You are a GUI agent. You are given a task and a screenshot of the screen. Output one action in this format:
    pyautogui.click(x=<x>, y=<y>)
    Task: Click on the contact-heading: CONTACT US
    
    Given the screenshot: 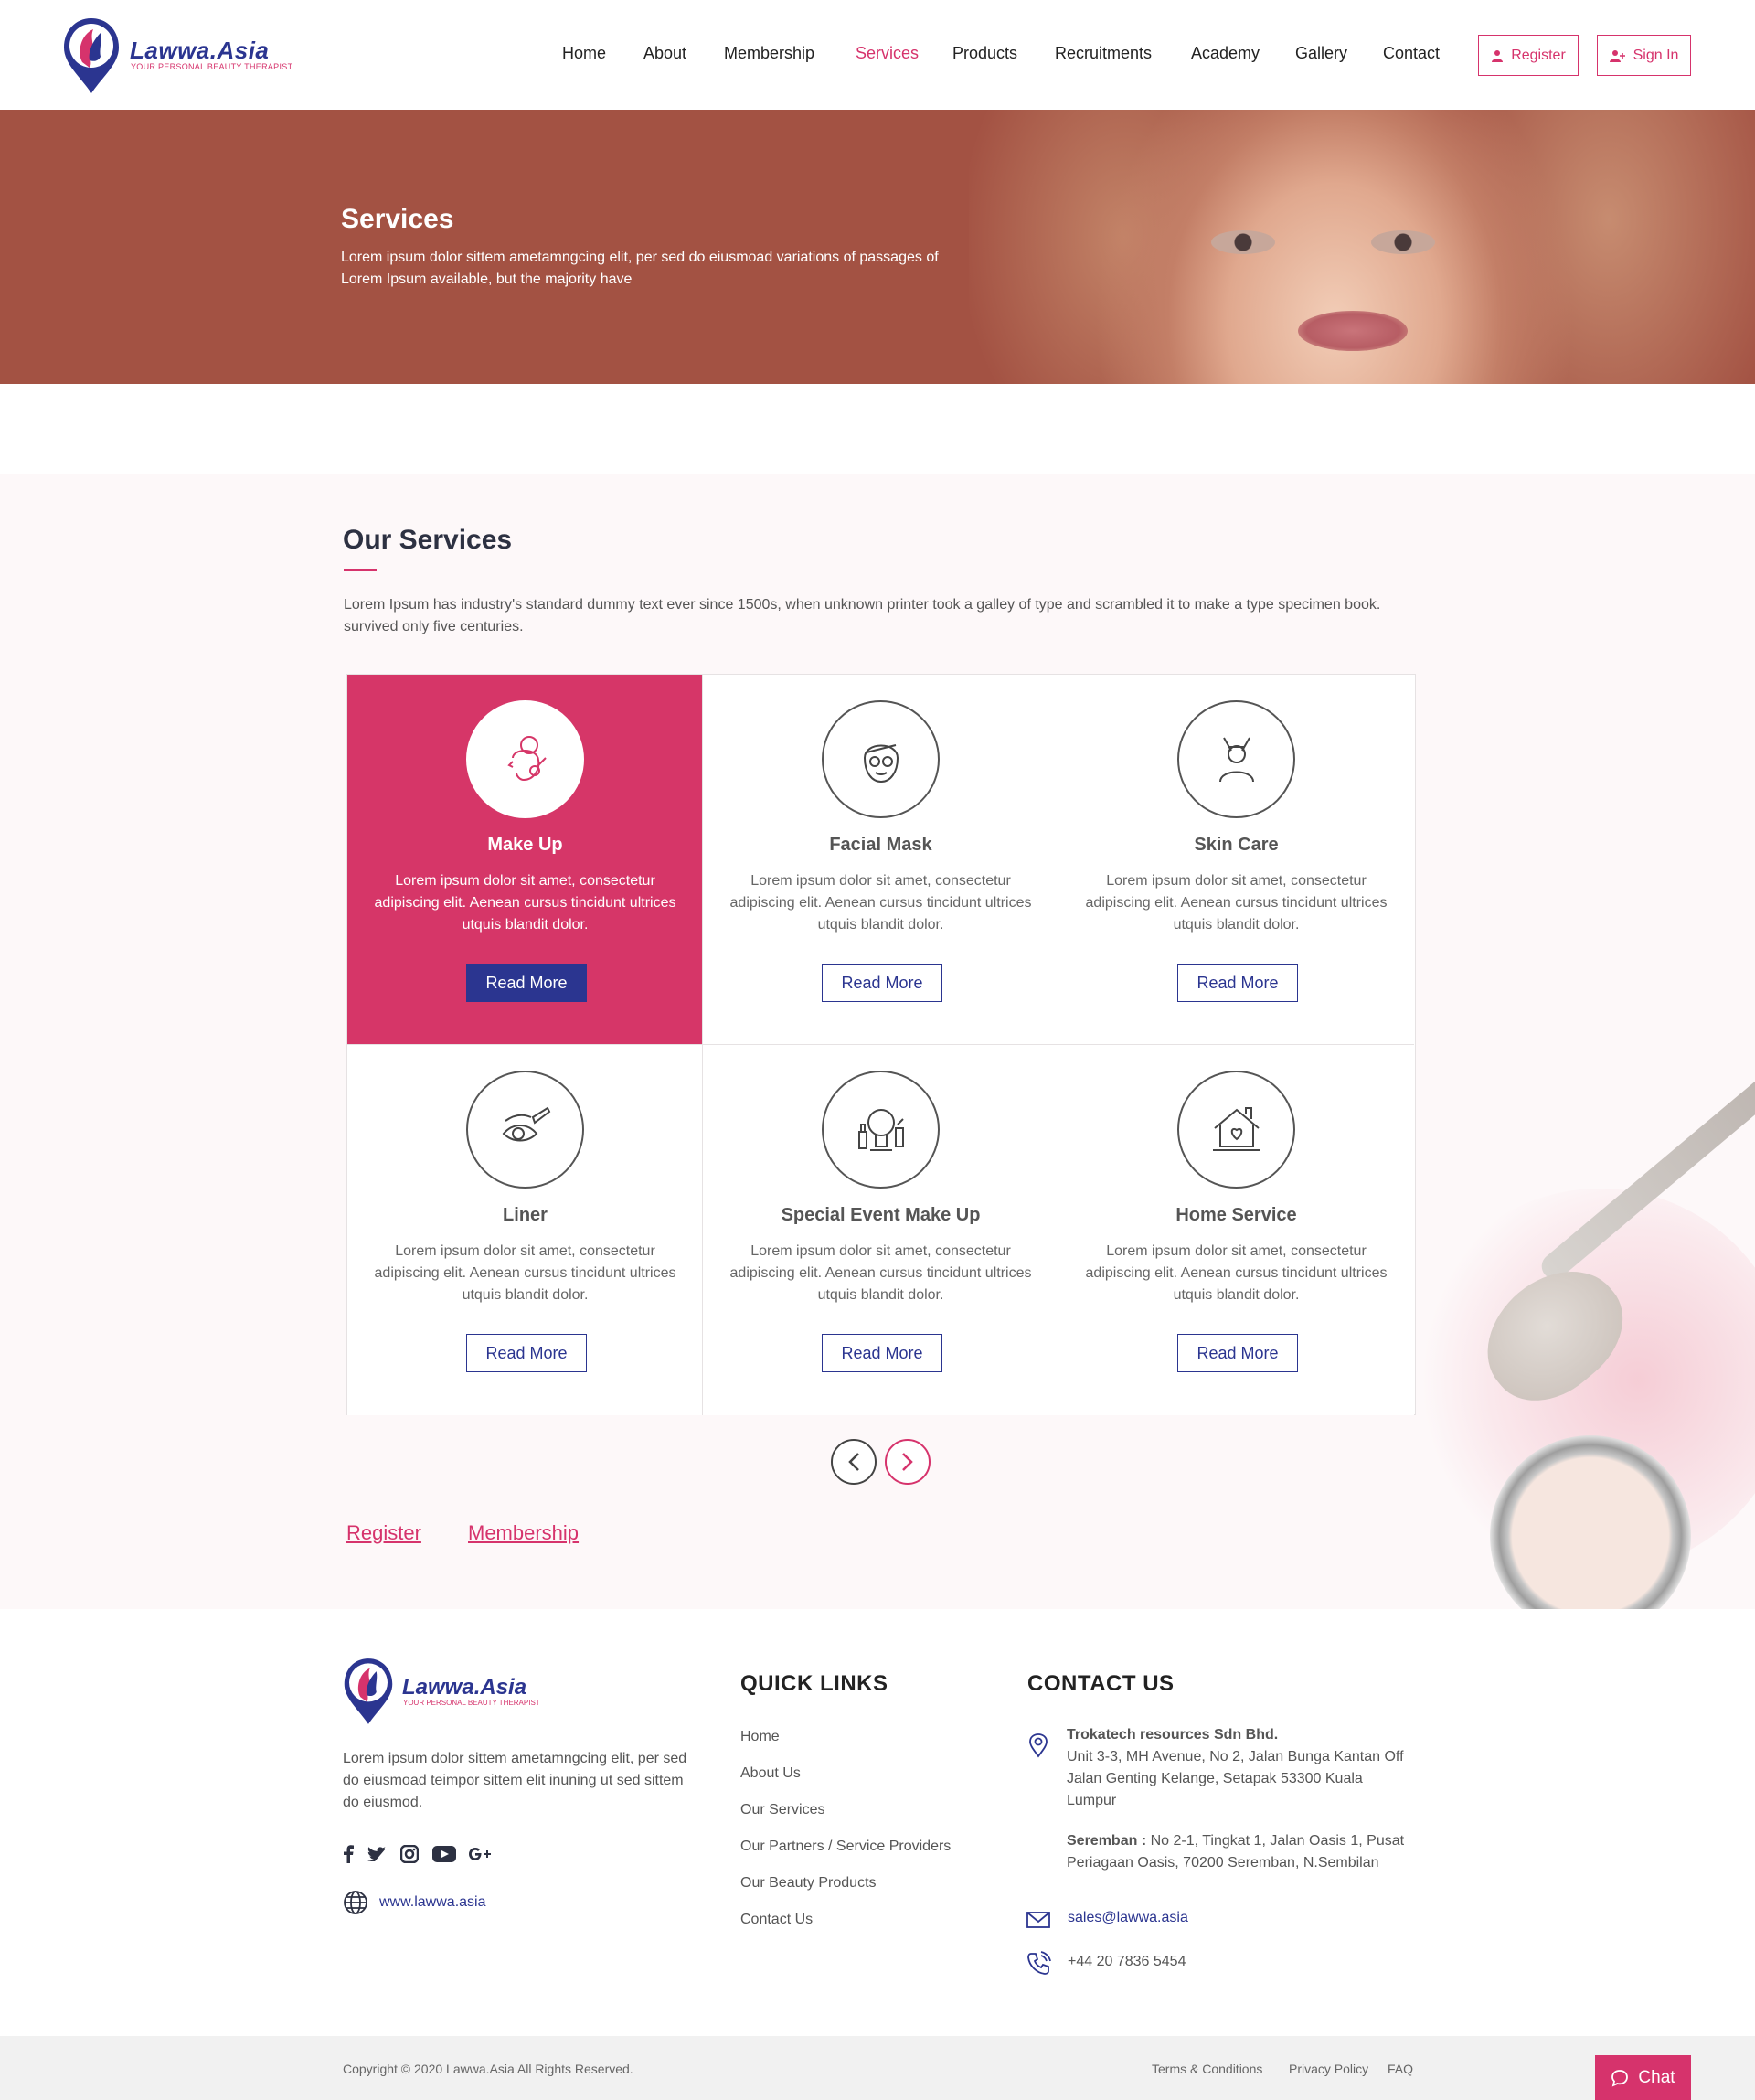 What is the action you would take?
    pyautogui.click(x=1101, y=1683)
    